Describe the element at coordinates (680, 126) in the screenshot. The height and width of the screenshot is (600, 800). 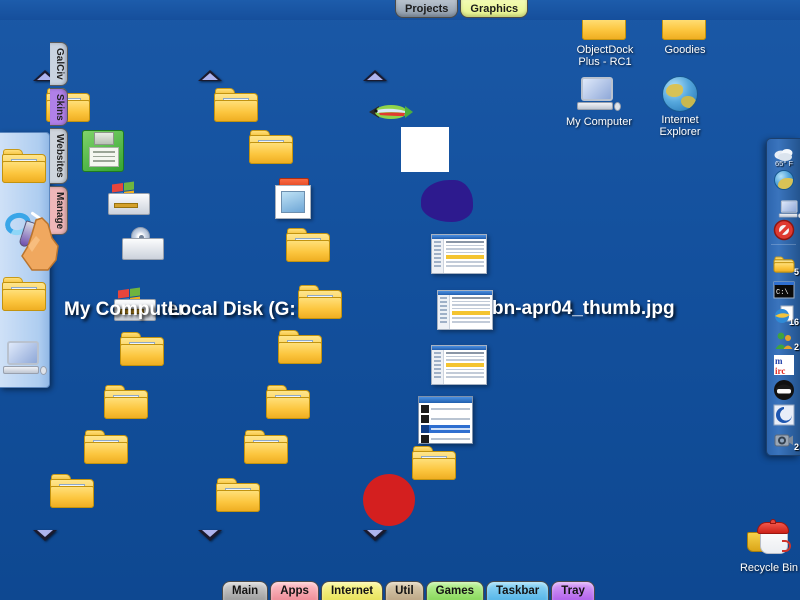
I see `desktop-icon-label: Internet Explorer` at that location.